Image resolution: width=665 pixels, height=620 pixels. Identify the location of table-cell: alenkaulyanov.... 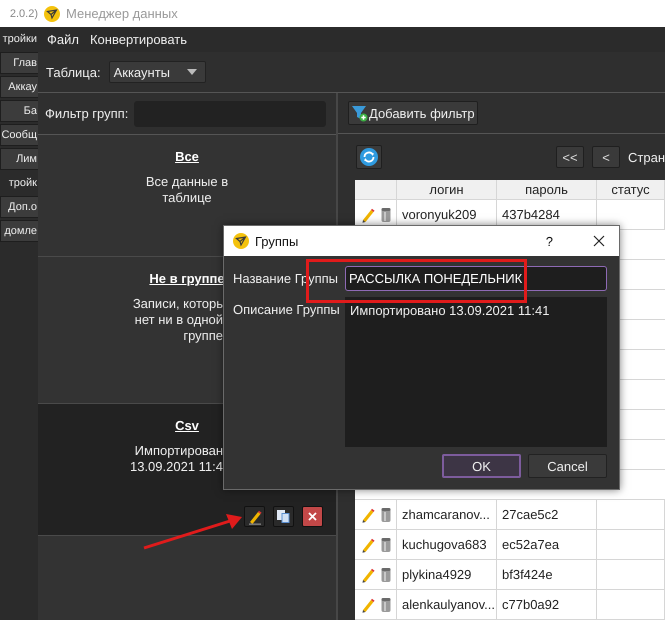
(447, 605).